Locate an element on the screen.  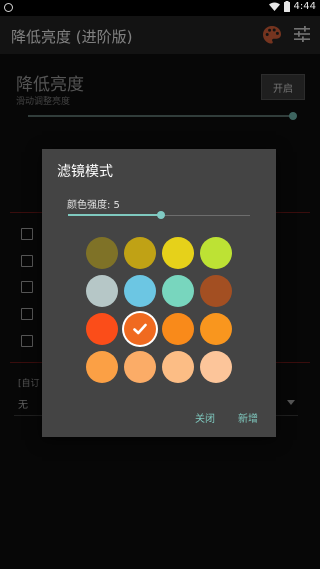
status-icons: 4:44 is located at coordinates (292, 6).